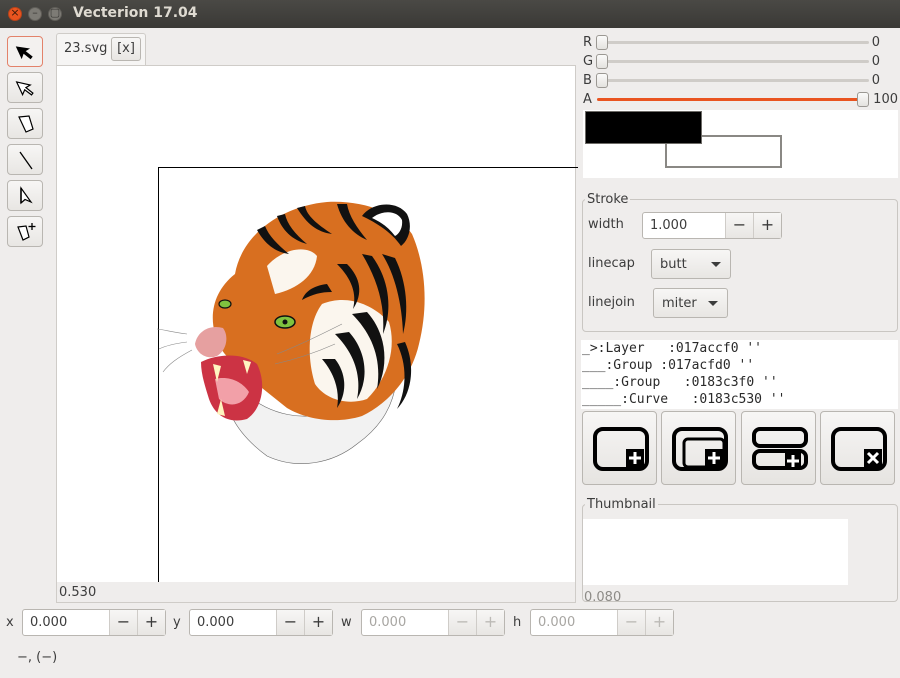  What do you see at coordinates (733, 61) in the screenshot?
I see `green-track` at bounding box center [733, 61].